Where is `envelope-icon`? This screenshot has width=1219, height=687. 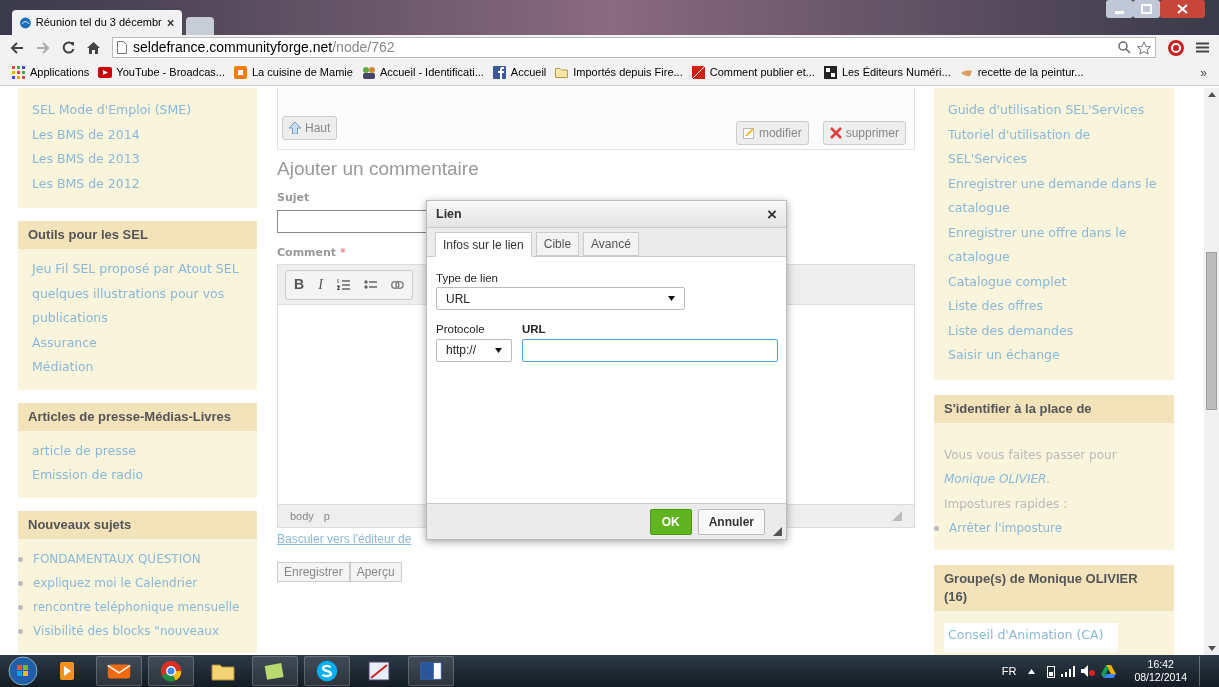 envelope-icon is located at coordinates (119, 671).